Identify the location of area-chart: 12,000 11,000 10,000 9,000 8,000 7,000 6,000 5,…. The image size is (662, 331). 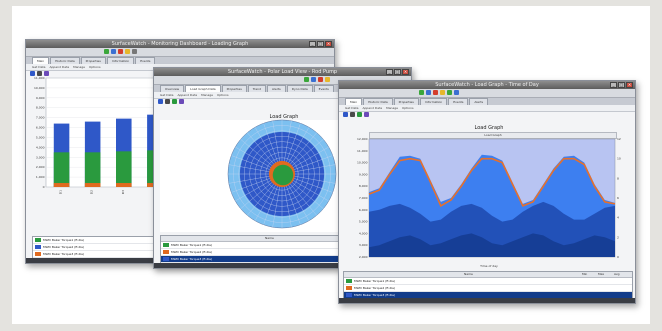
(489, 198).